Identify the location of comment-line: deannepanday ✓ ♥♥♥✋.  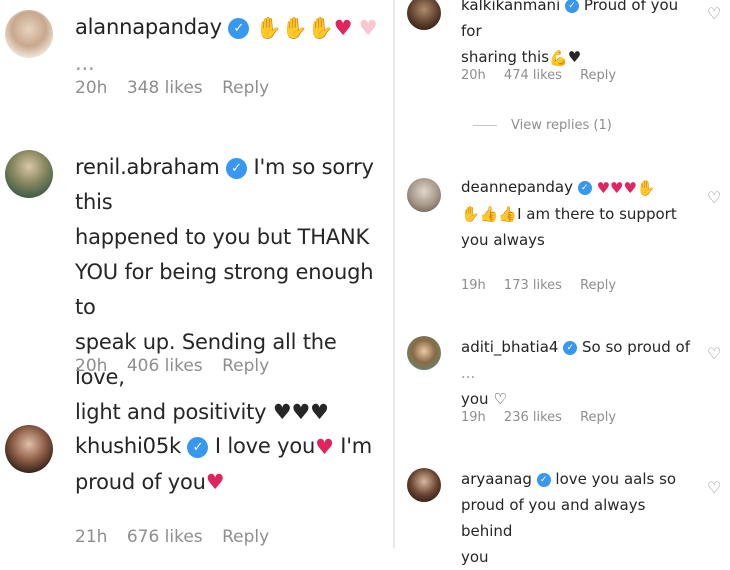
(581, 187).